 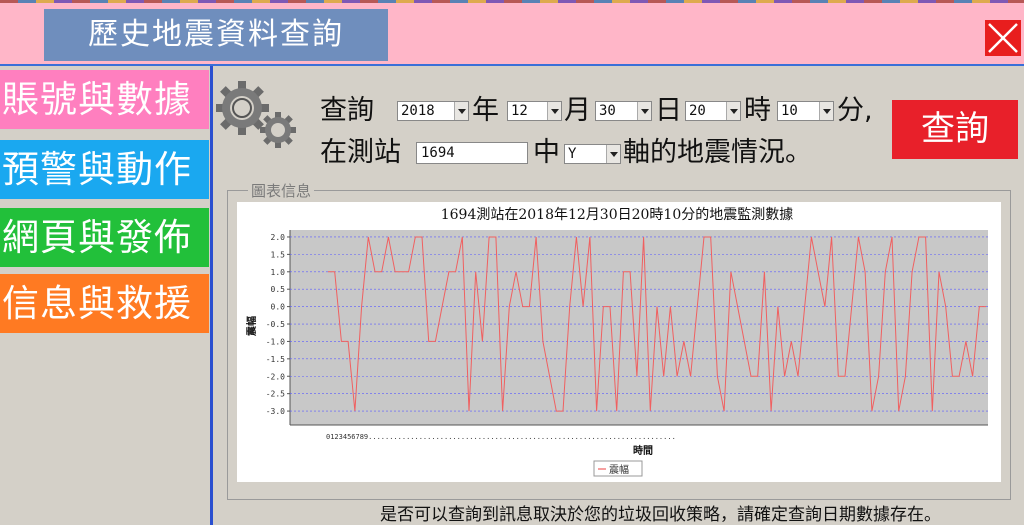 I want to click on day-select: 30, so click(x=623, y=111).